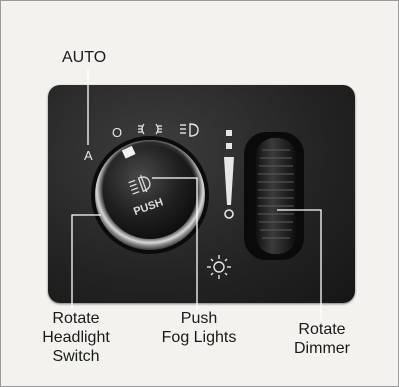 The width and height of the screenshot is (399, 387). Describe the element at coordinates (86, 261) in the screenshot. I see `headlight-callout-line` at that location.